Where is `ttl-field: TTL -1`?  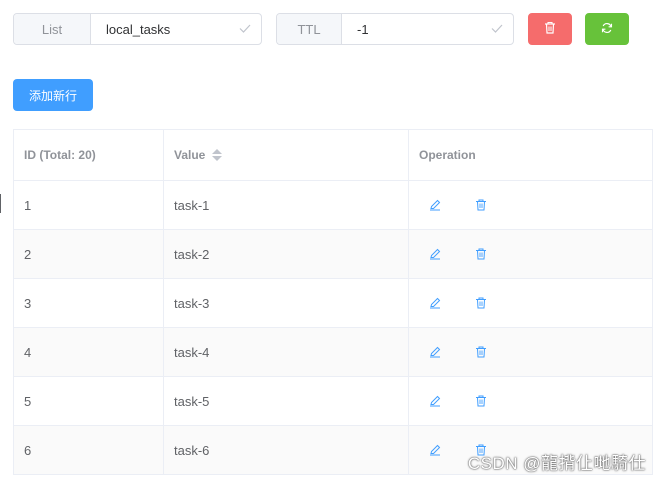
ttl-field: TTL -1 is located at coordinates (395, 29).